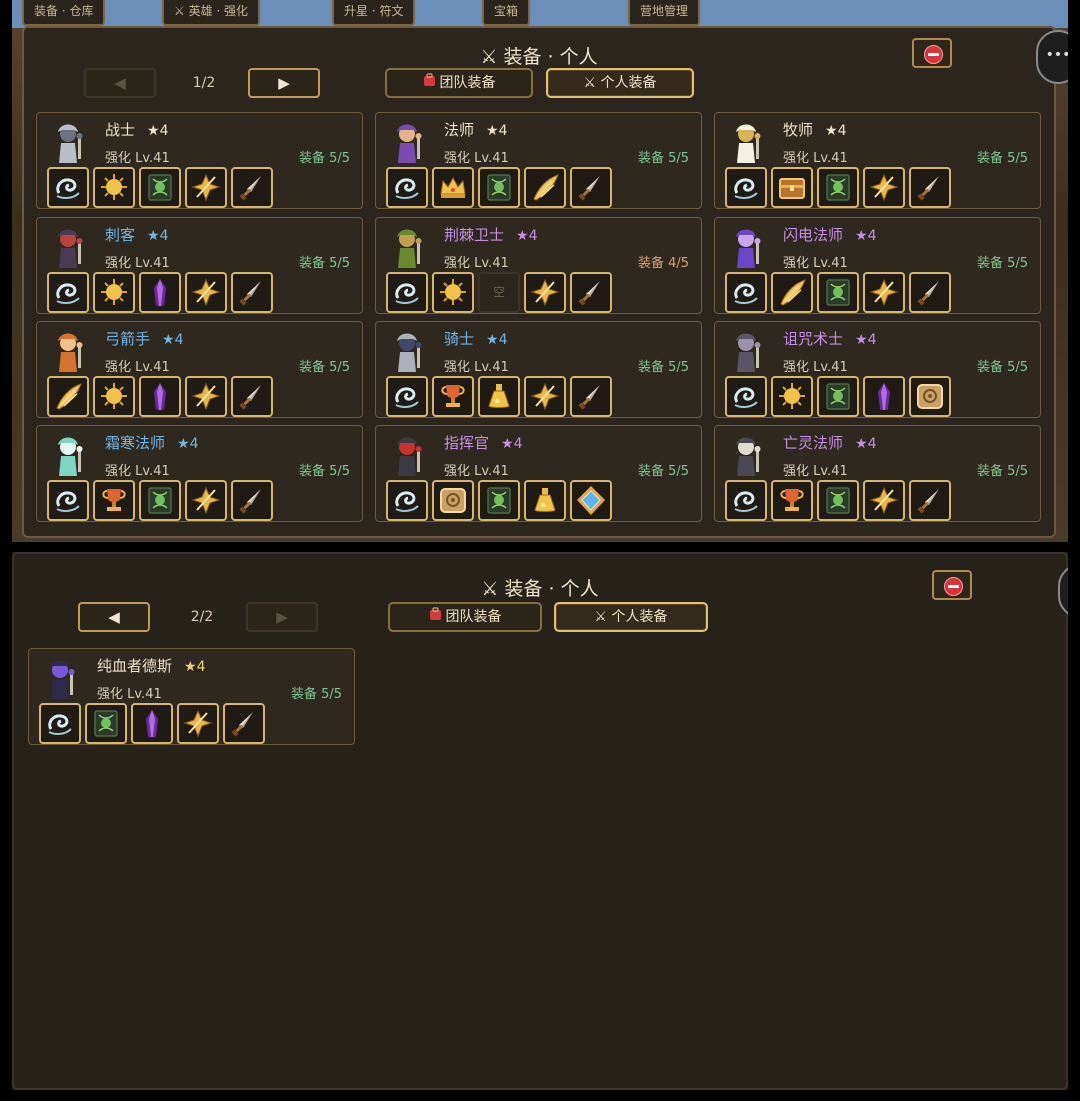 This screenshot has width=1080, height=1101. I want to click on hero-level: 强化 Lv.41, so click(476, 471).